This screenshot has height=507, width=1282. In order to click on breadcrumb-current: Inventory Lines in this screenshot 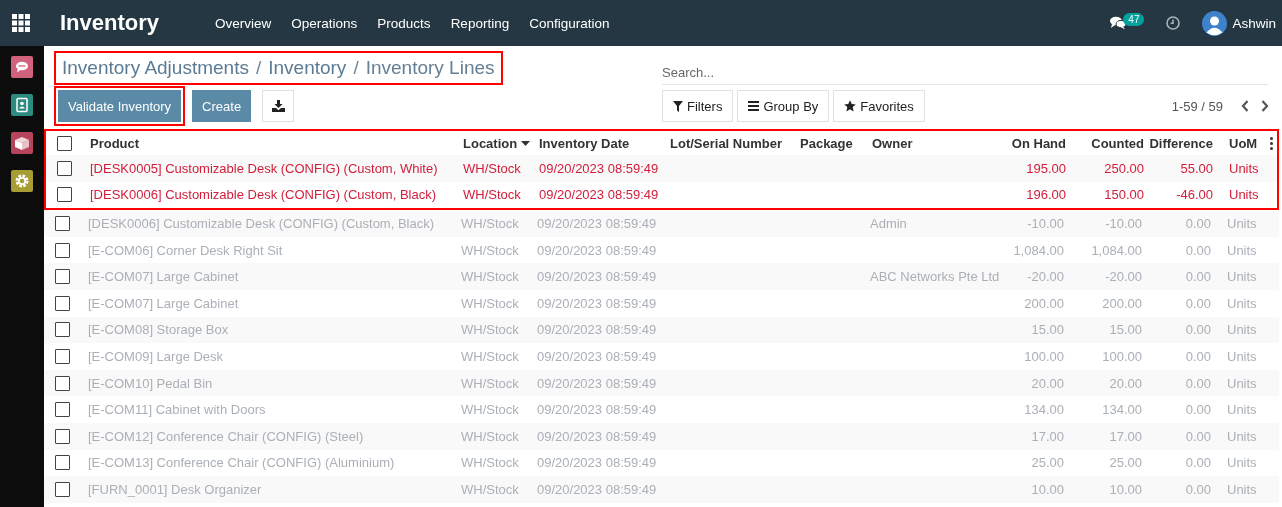, I will do `click(430, 68)`.